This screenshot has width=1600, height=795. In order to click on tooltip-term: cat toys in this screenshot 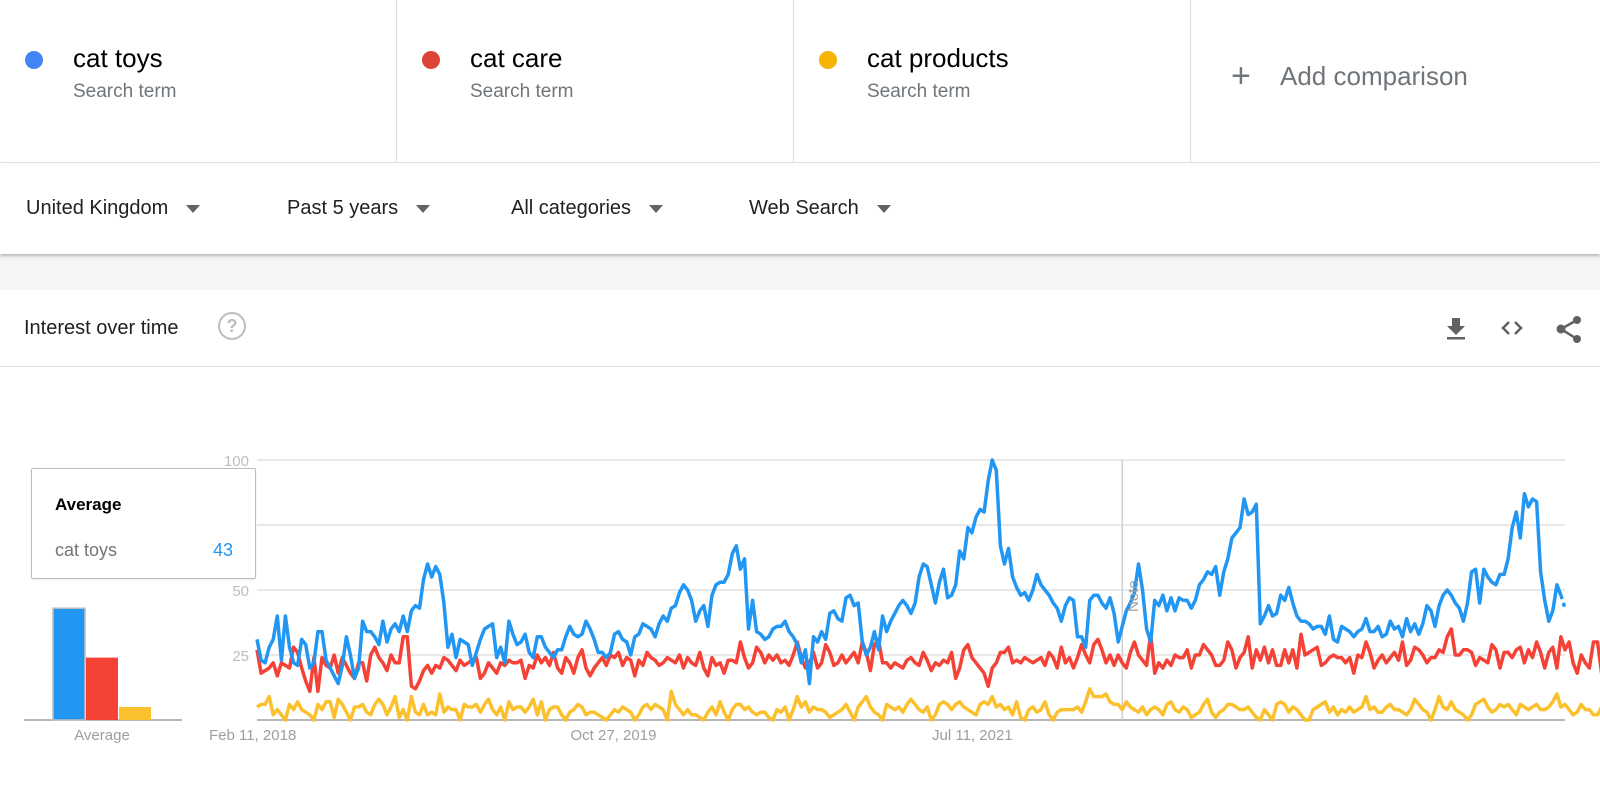, I will do `click(86, 550)`.